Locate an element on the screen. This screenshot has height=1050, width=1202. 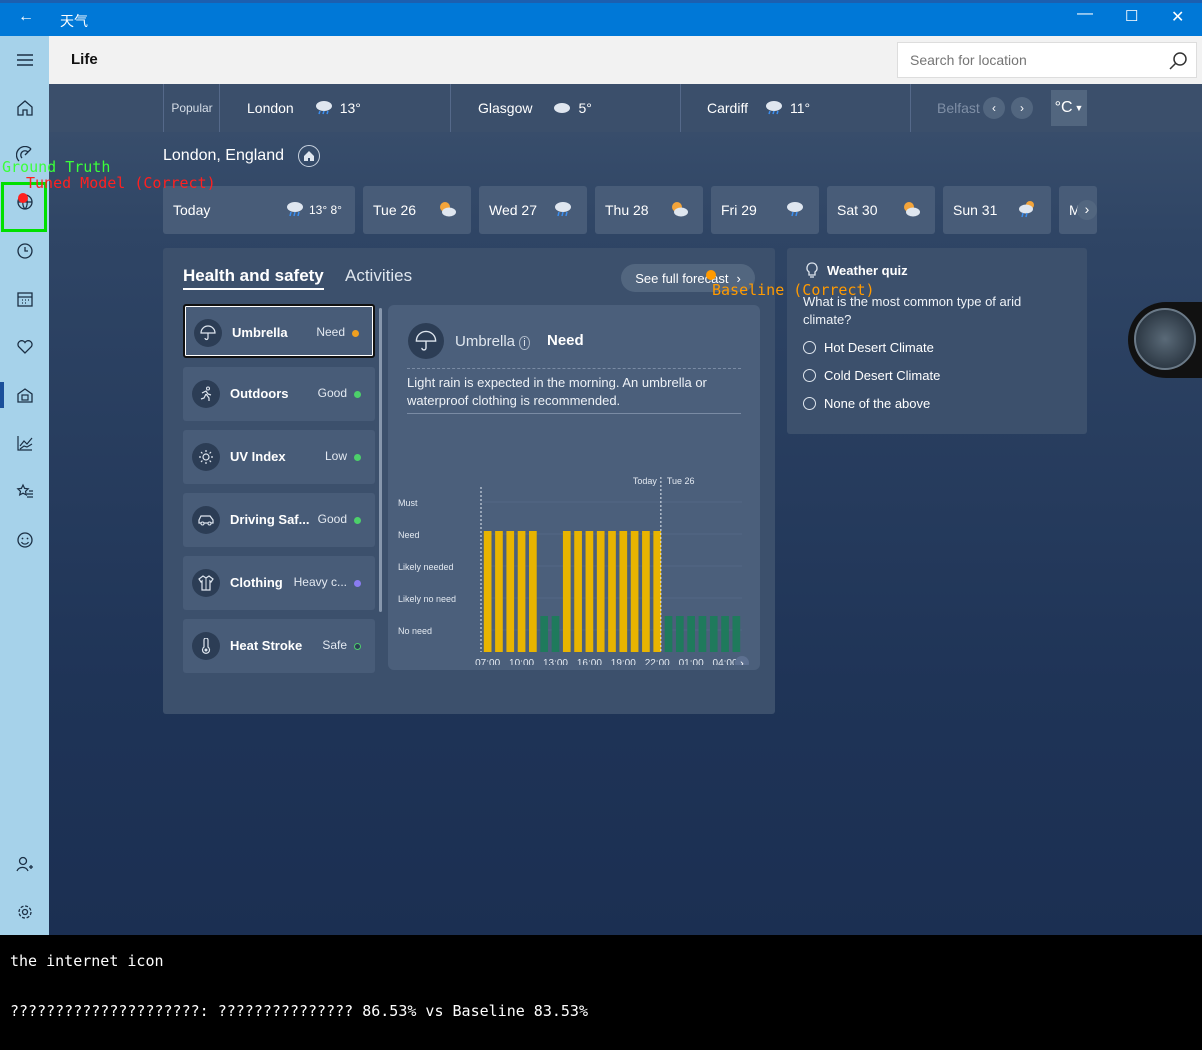
tuned-model-label: Tuned Model (Correct) is located at coordinates (121, 183).